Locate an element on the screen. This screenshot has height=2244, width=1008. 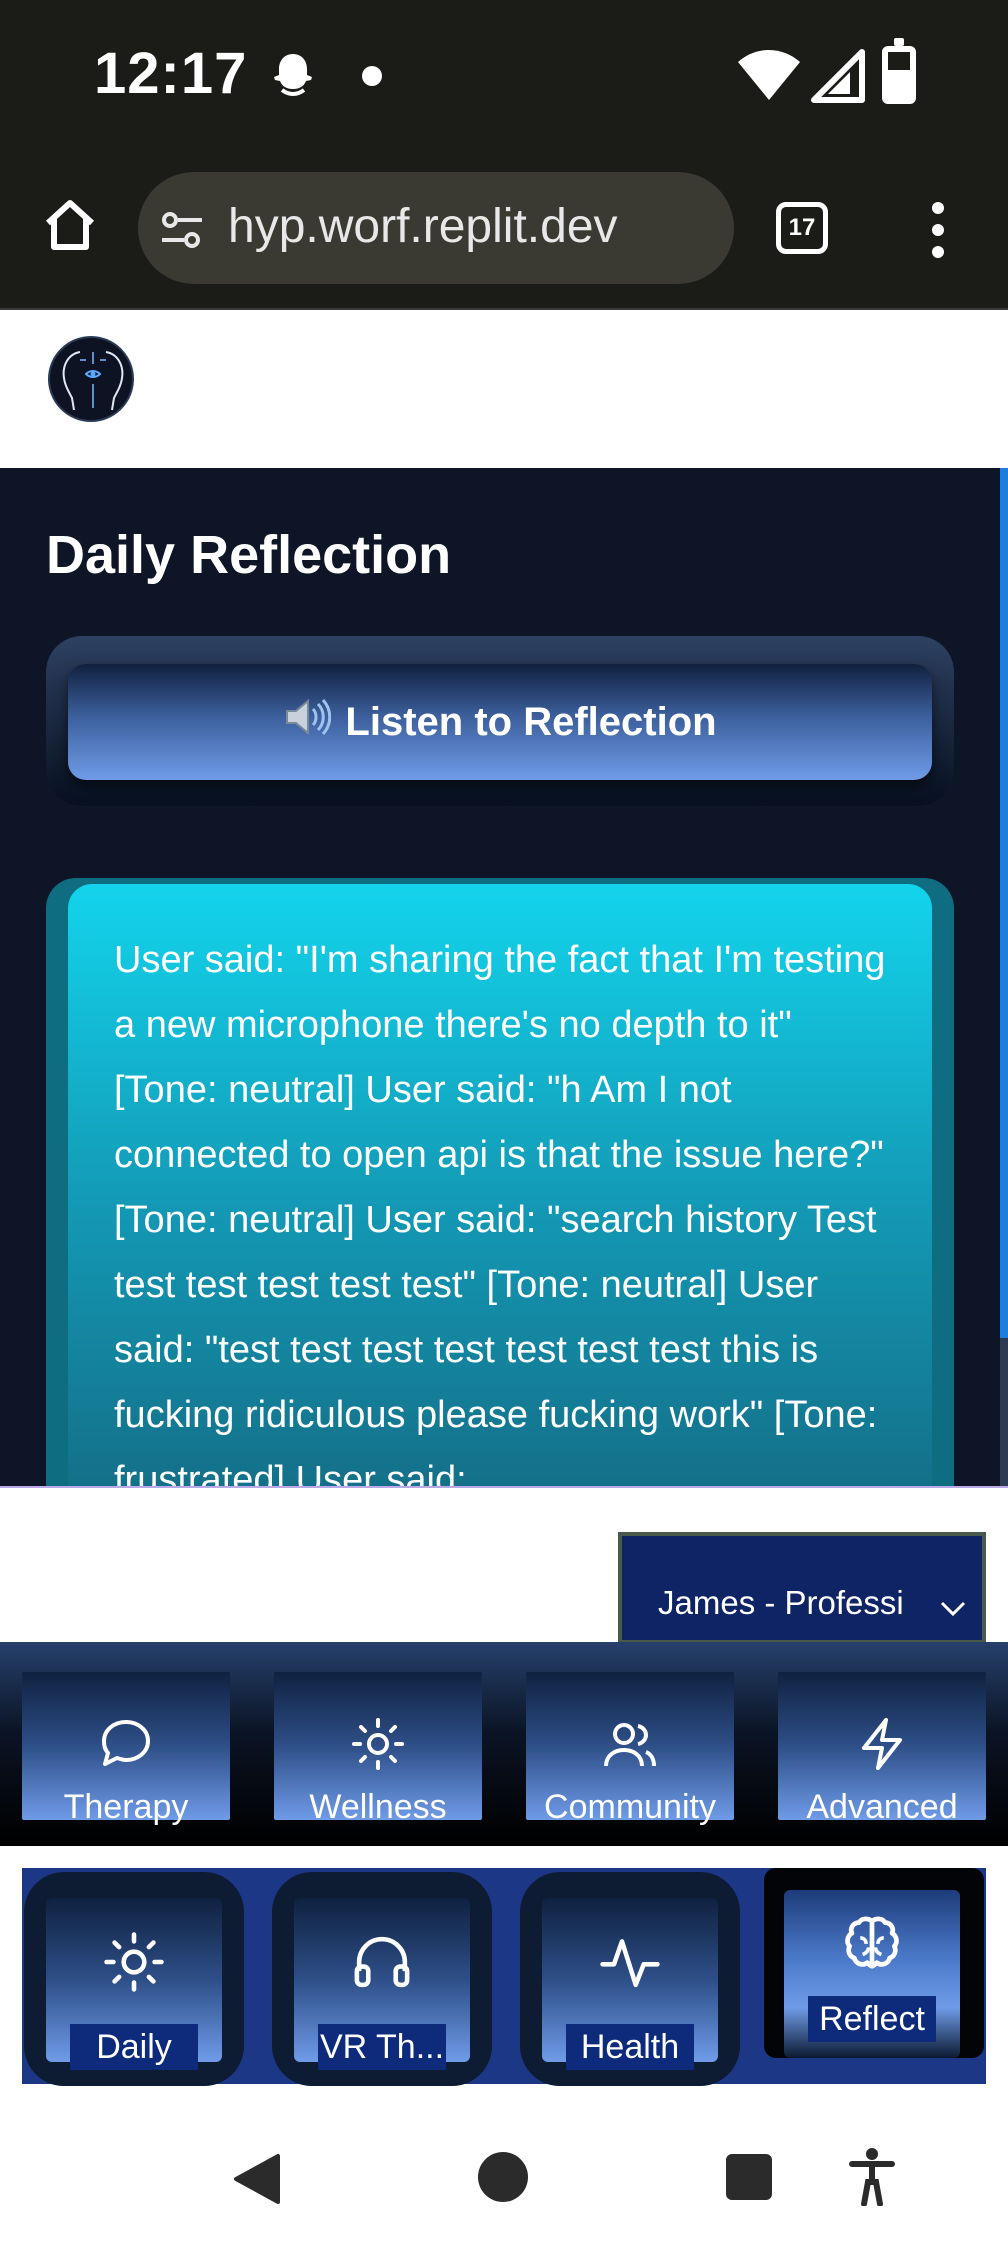
tab-reflect: Reflect is located at coordinates (874, 1963).